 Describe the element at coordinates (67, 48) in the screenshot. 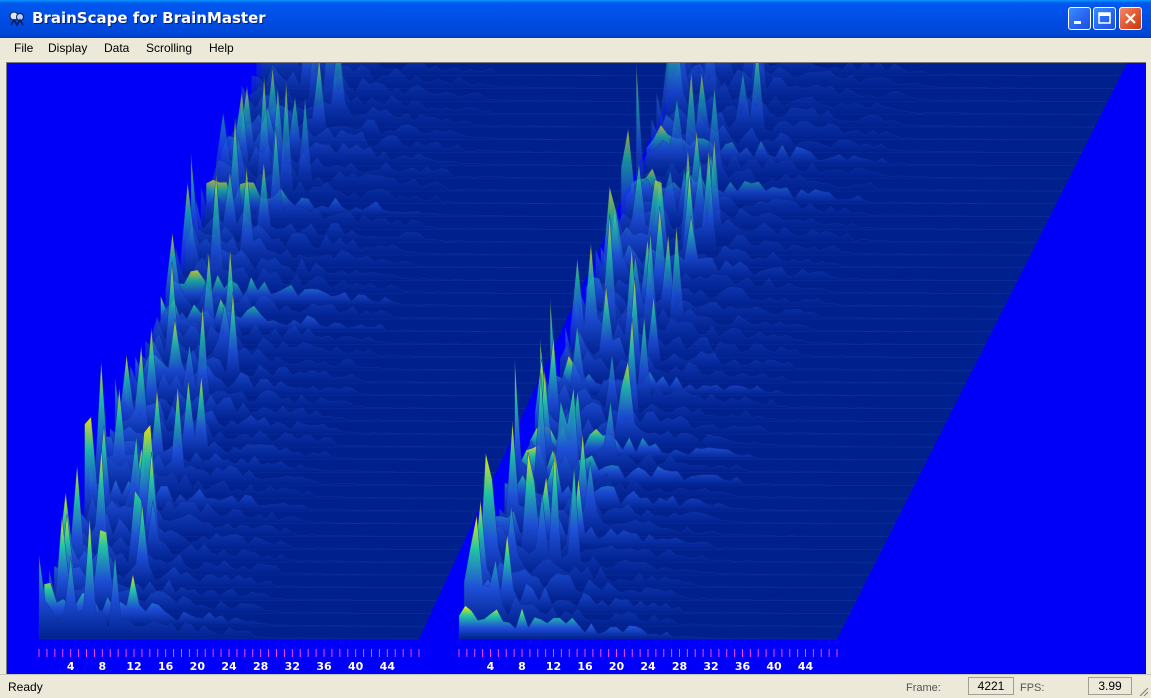

I see `menu-display: Display` at that location.